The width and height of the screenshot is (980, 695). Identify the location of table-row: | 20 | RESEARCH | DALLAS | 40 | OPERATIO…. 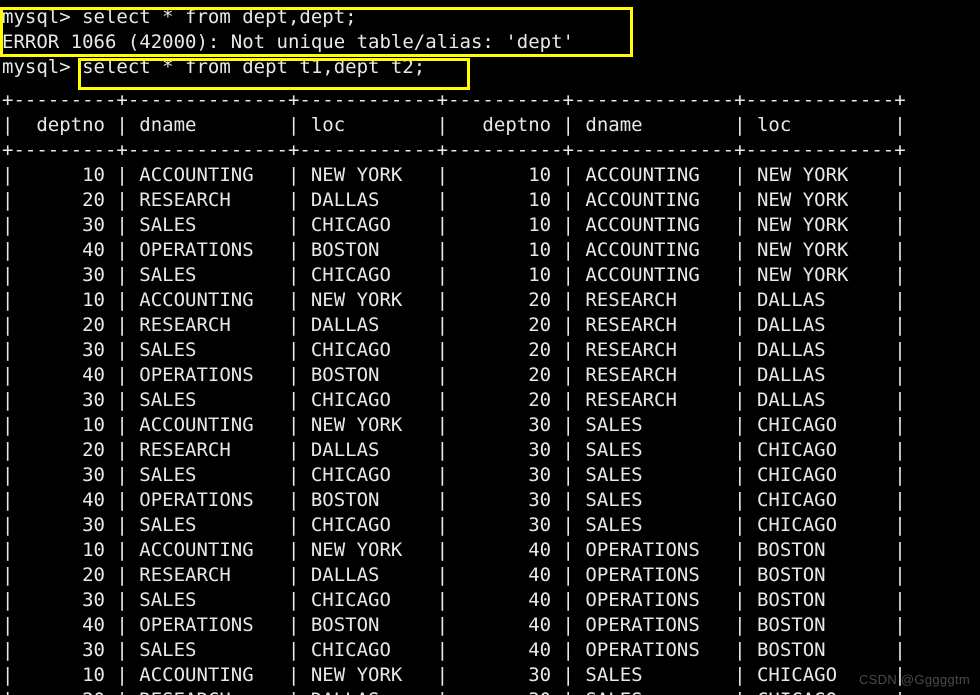
(454, 575).